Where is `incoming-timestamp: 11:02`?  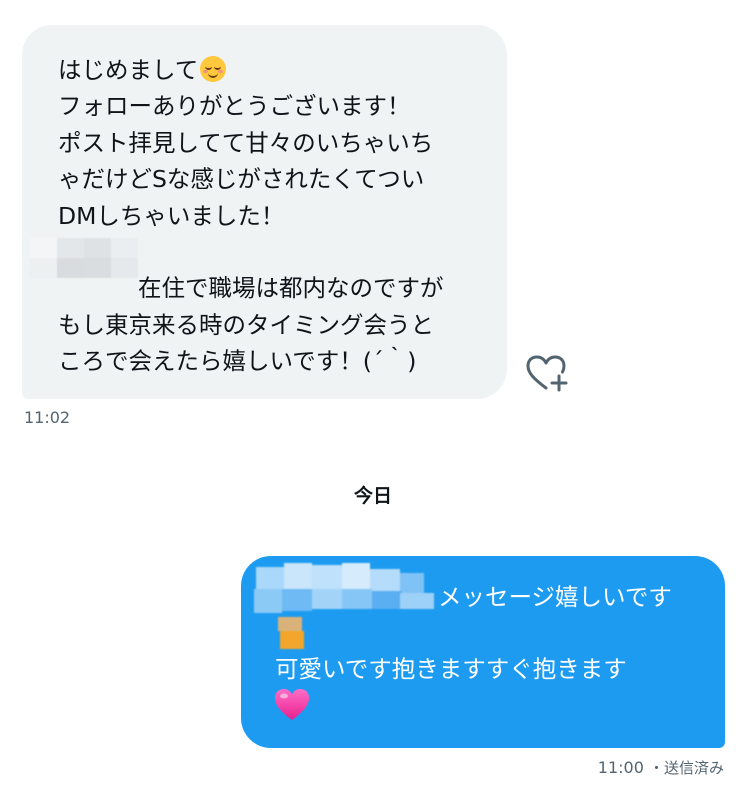 incoming-timestamp: 11:02 is located at coordinates (47, 417).